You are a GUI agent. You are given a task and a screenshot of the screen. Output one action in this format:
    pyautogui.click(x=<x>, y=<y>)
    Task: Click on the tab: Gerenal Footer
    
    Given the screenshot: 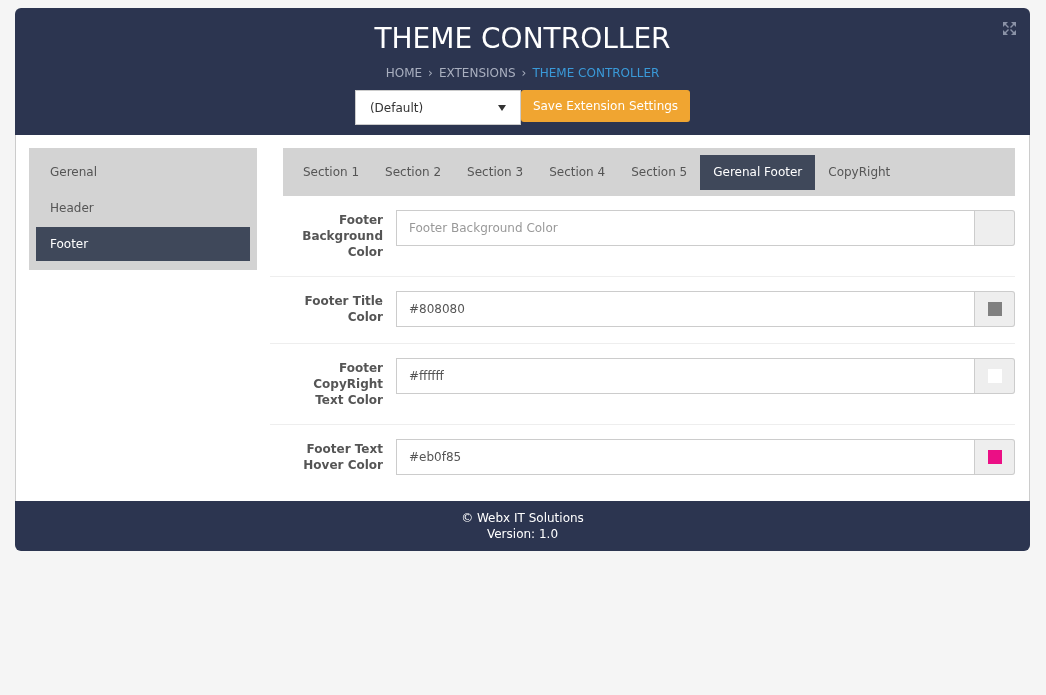 What is the action you would take?
    pyautogui.click(x=758, y=172)
    